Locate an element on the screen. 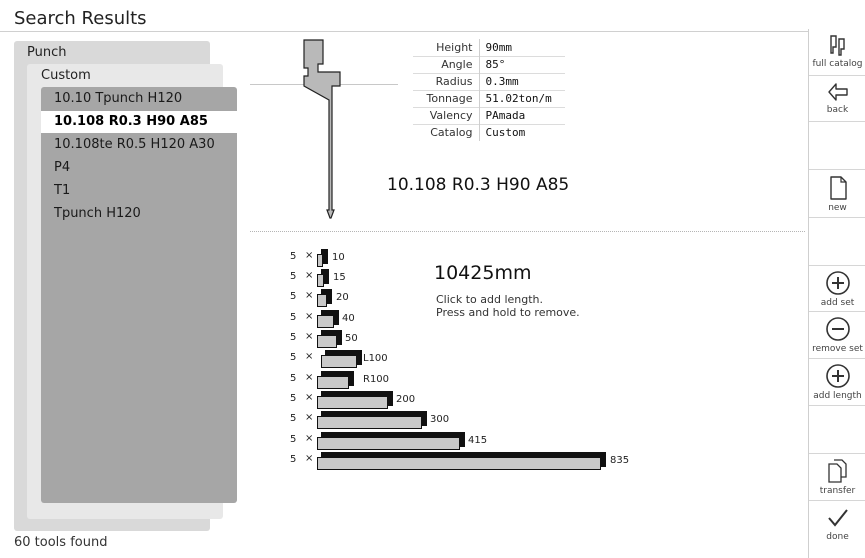  tool-list-item: Tpunch H120 is located at coordinates (139, 214).